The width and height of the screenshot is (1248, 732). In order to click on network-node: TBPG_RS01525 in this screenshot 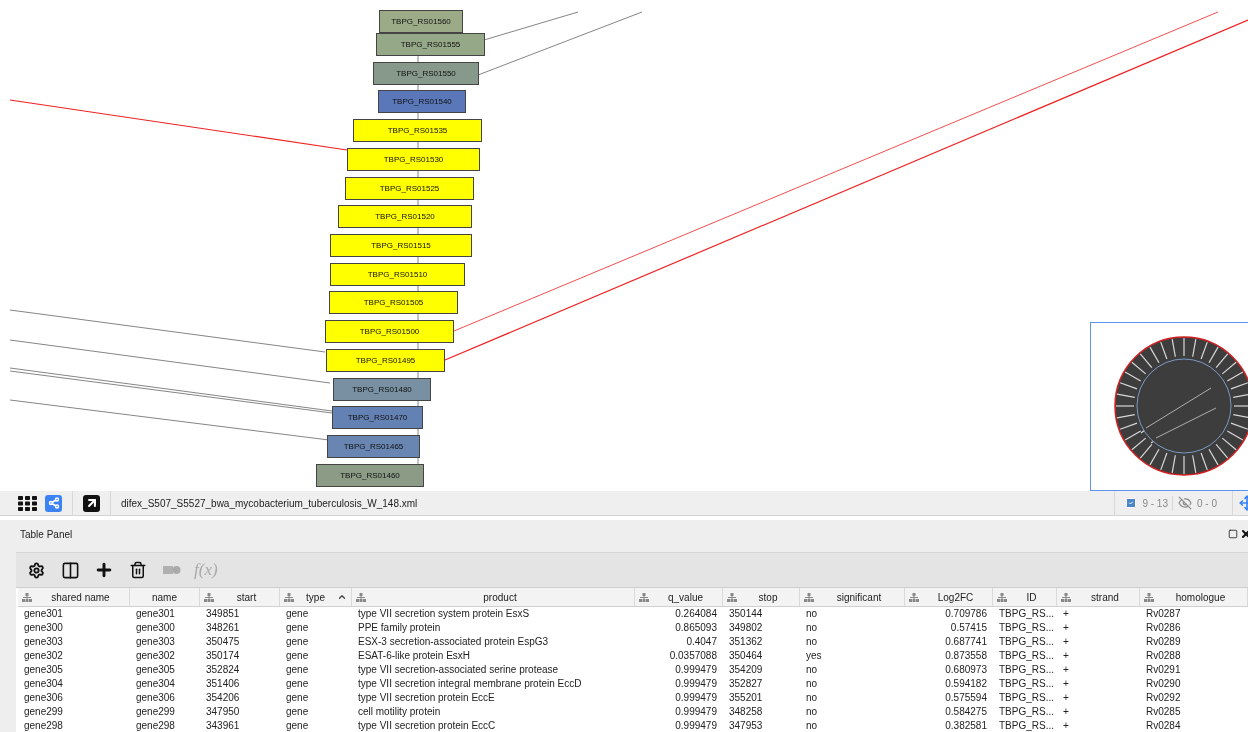, I will do `click(409, 188)`.